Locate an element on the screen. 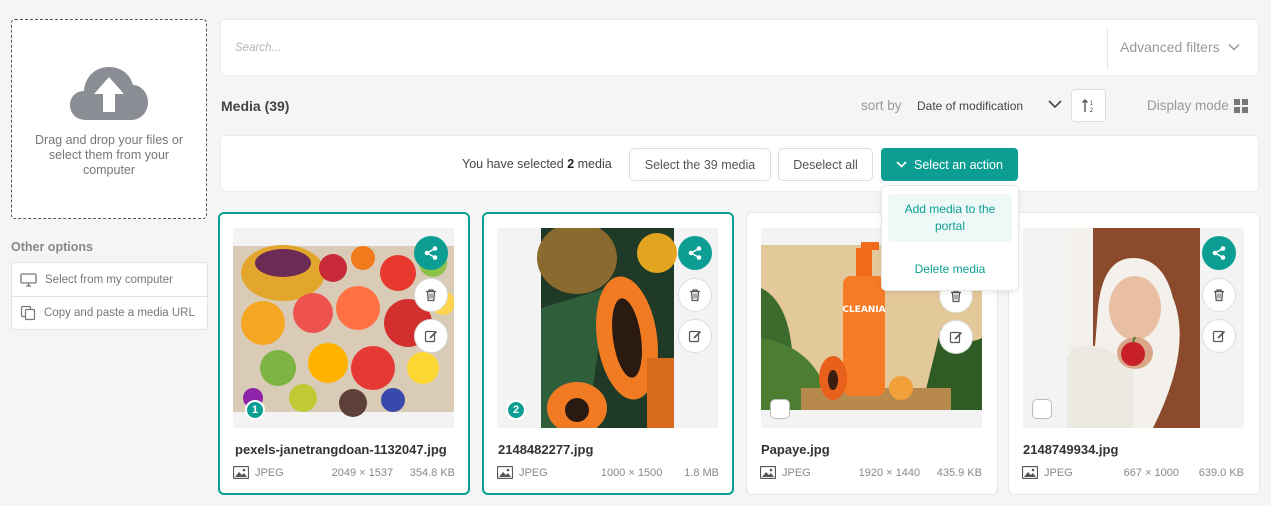  sort-select: Date of modification is located at coordinates (970, 106).